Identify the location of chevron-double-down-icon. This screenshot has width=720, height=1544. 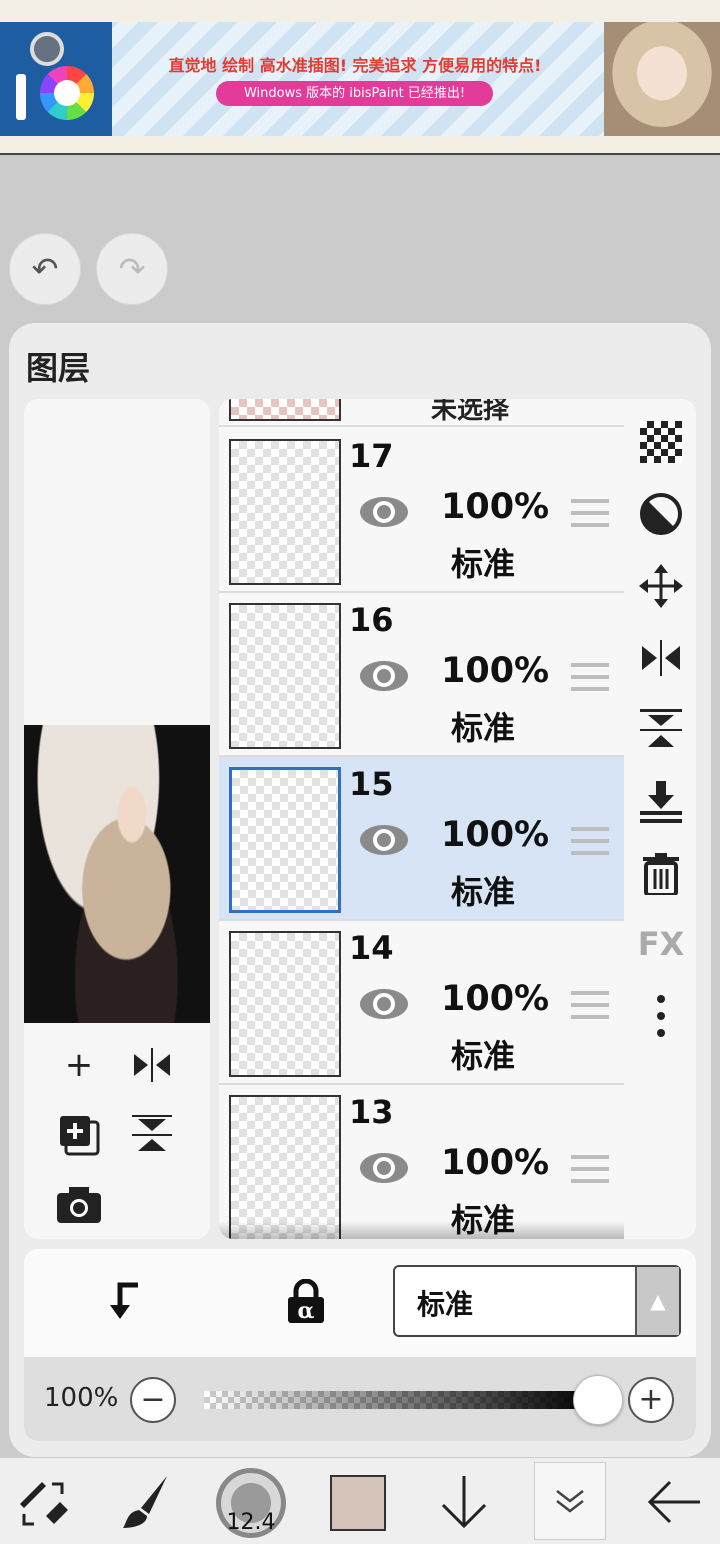
(570, 1501).